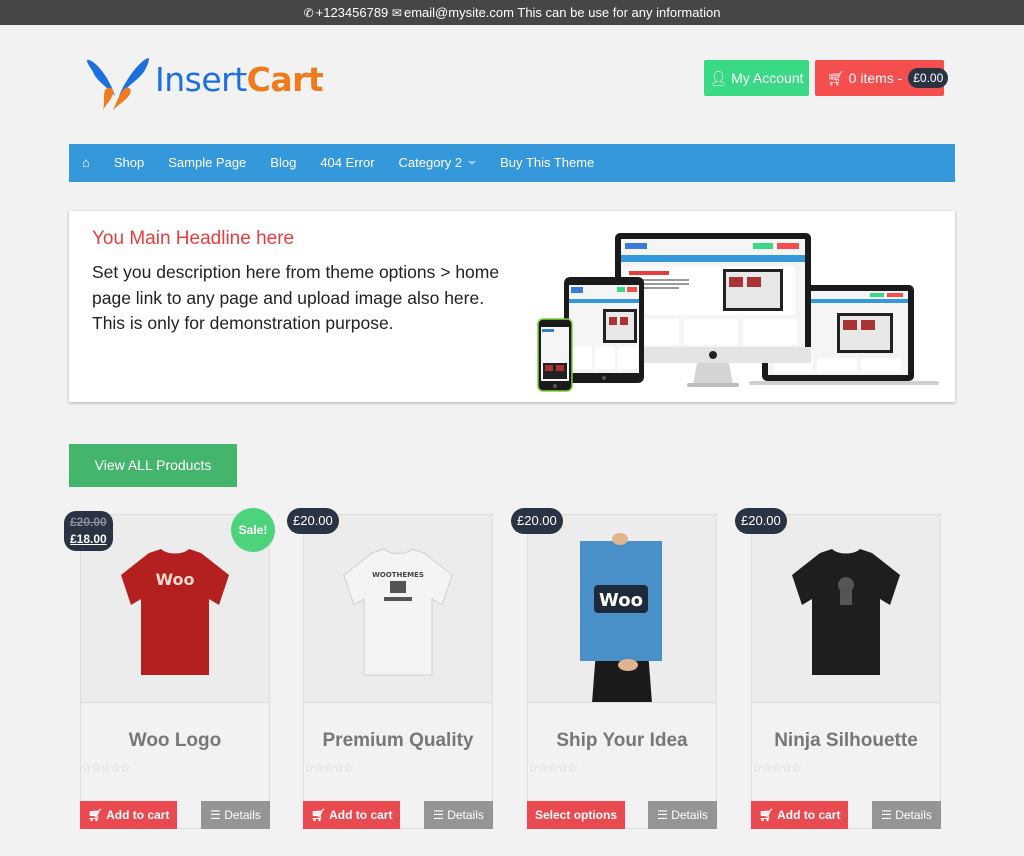  Describe the element at coordinates (458, 12) in the screenshot. I see `topbar-email: email@mysite.com` at that location.